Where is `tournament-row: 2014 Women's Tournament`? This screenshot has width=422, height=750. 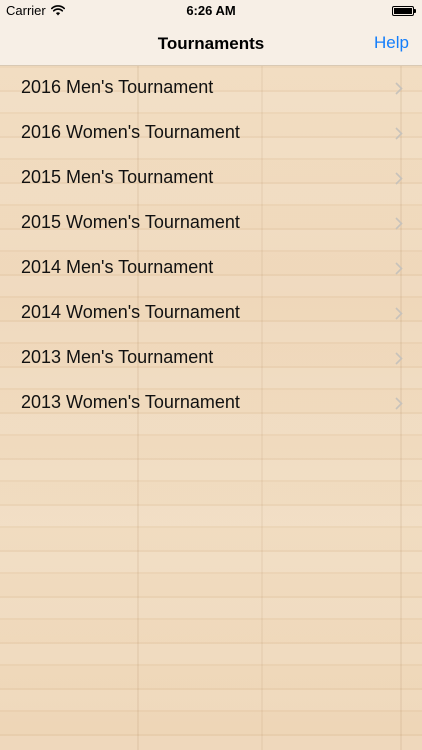 tournament-row: 2014 Women's Tournament is located at coordinates (211, 313).